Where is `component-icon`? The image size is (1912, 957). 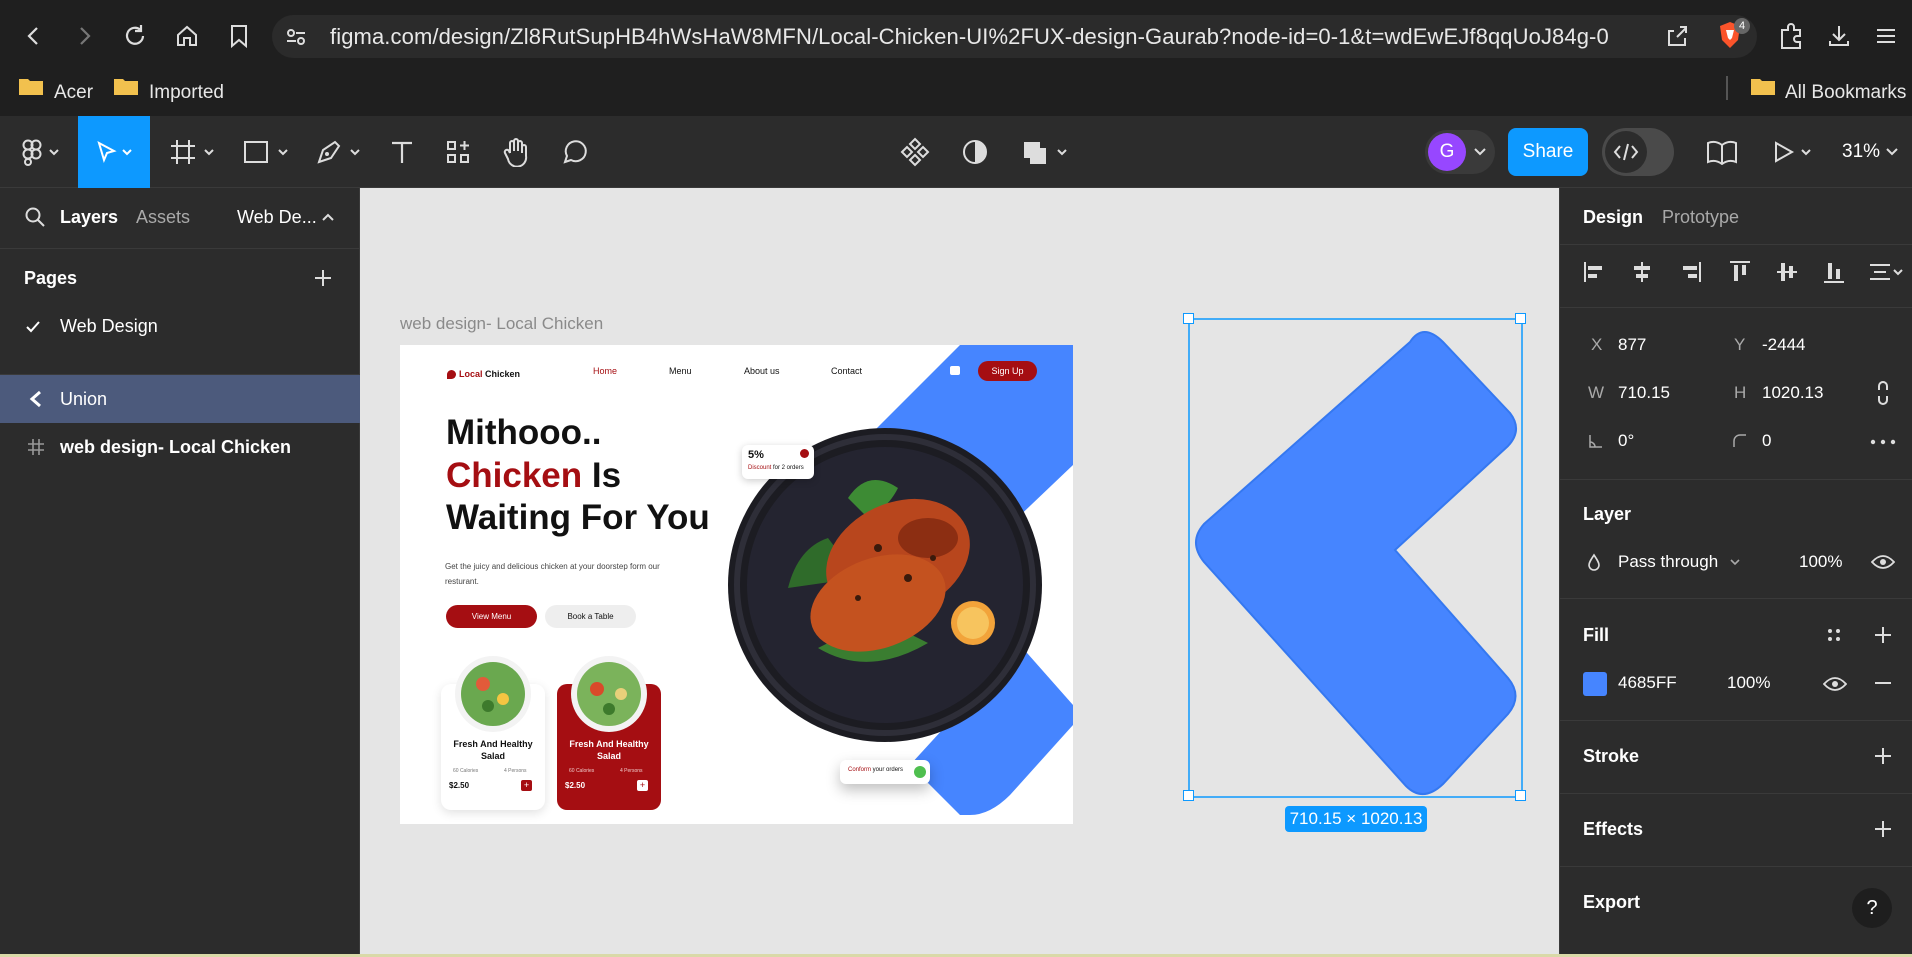
component-icon is located at coordinates (915, 152).